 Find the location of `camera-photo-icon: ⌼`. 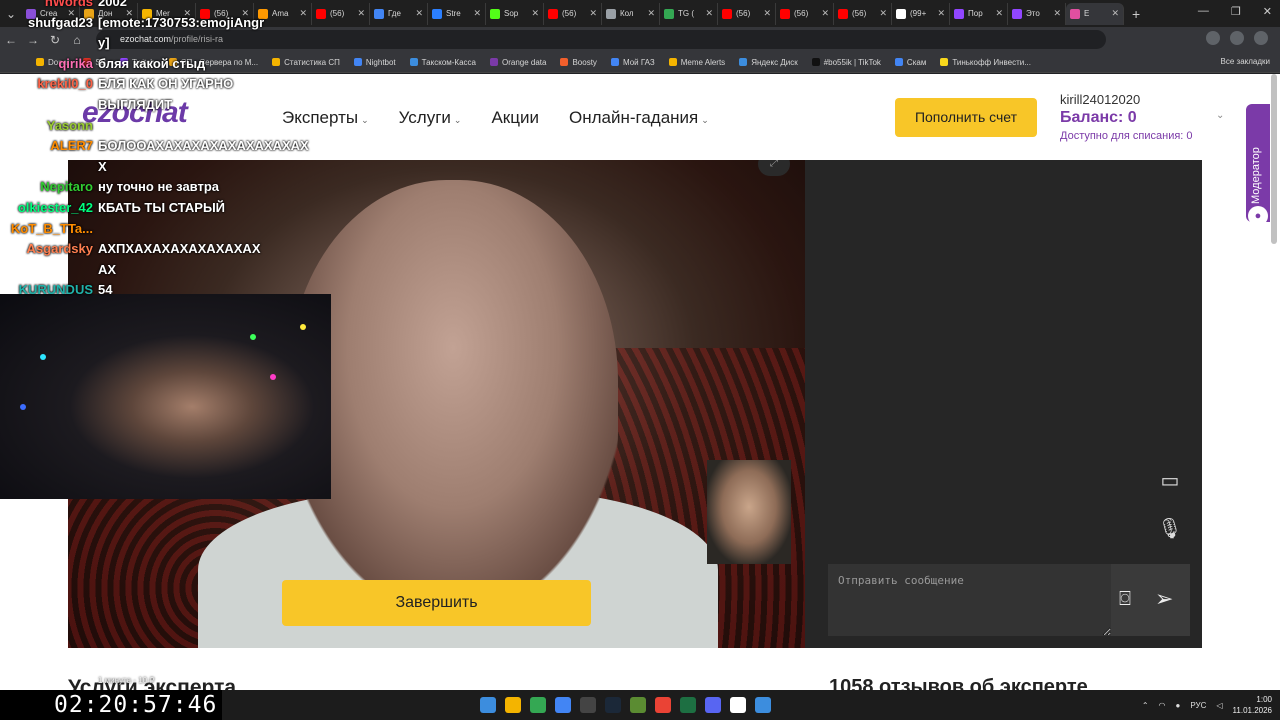

camera-photo-icon: ⌼ is located at coordinates (1125, 599).